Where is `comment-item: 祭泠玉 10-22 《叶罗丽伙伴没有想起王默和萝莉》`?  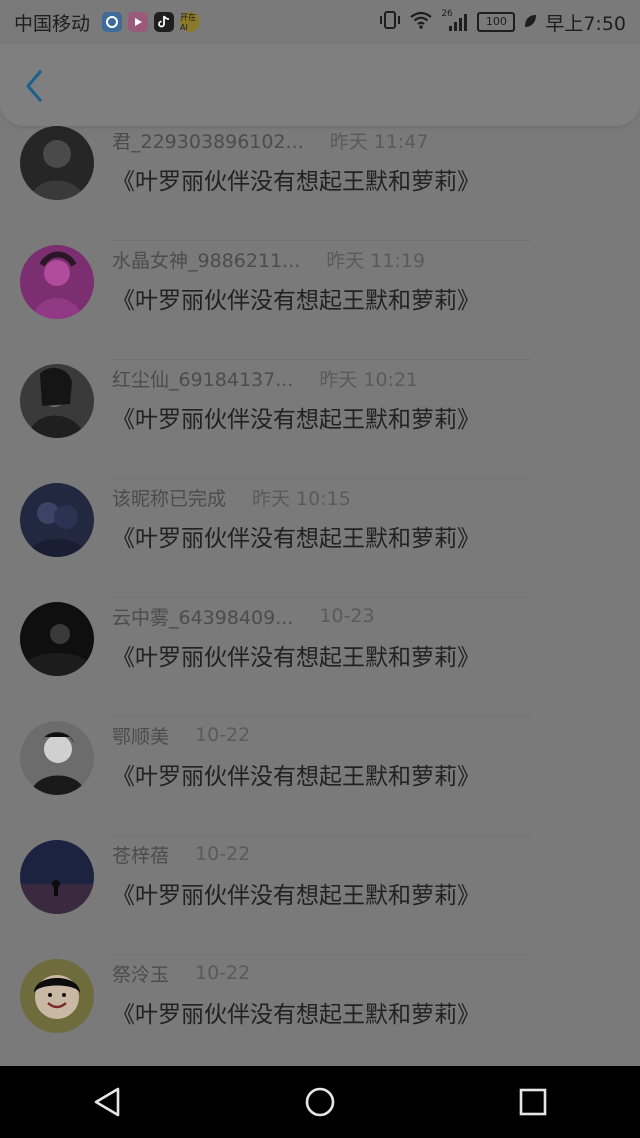
comment-item: 祭泠玉 10-22 《叶罗丽伙伴没有想起王默和萝莉》 is located at coordinates (320, 1012).